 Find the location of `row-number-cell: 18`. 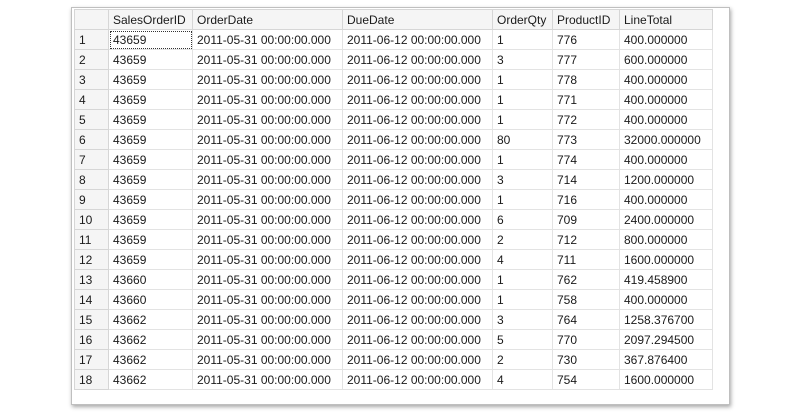

row-number-cell: 18 is located at coordinates (91, 379).